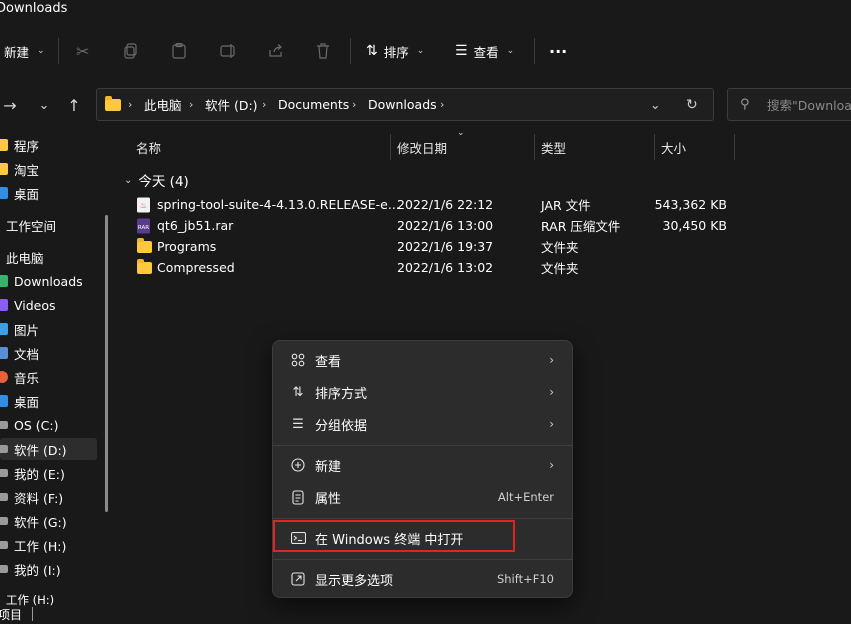  What do you see at coordinates (422, 497) in the screenshot?
I see `menu-item-properties: 属性 Alt+Enter` at bounding box center [422, 497].